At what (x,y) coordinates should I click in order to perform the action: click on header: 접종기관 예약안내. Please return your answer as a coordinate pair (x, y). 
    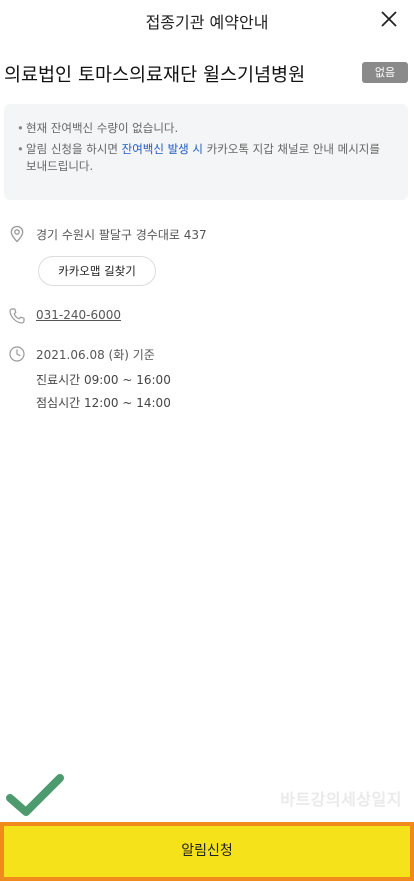
    Looking at the image, I should click on (207, 20).